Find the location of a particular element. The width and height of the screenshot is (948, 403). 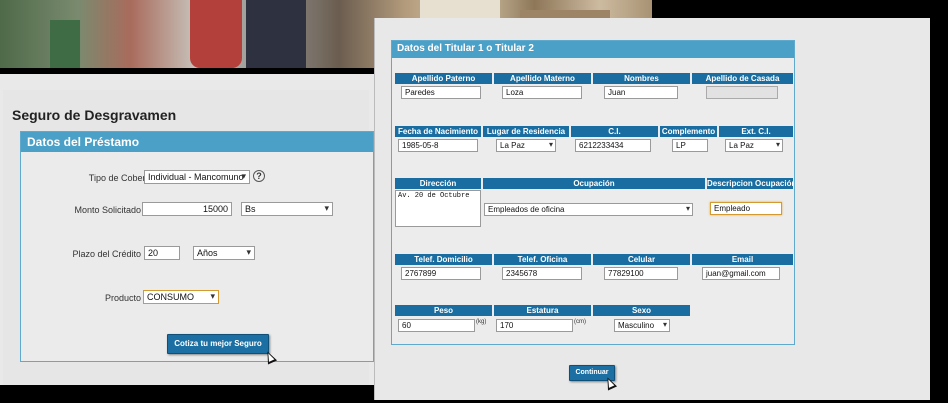

fecha-nacimiento-field: 1985-05-8 is located at coordinates (438, 145).